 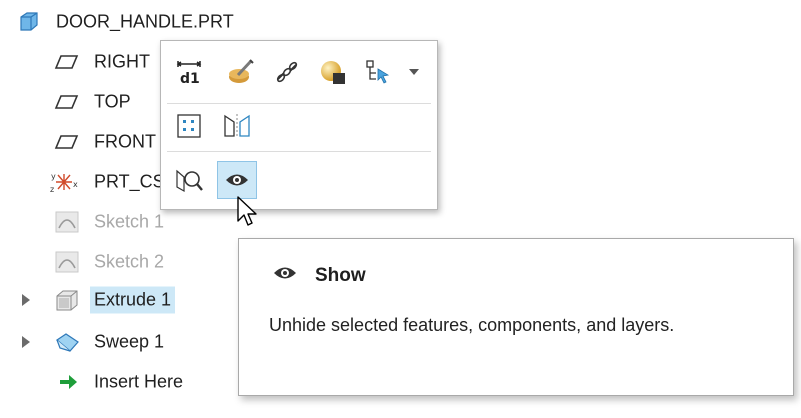 What do you see at coordinates (129, 181) in the screenshot?
I see `tree-item-label: PRT_CS` at bounding box center [129, 181].